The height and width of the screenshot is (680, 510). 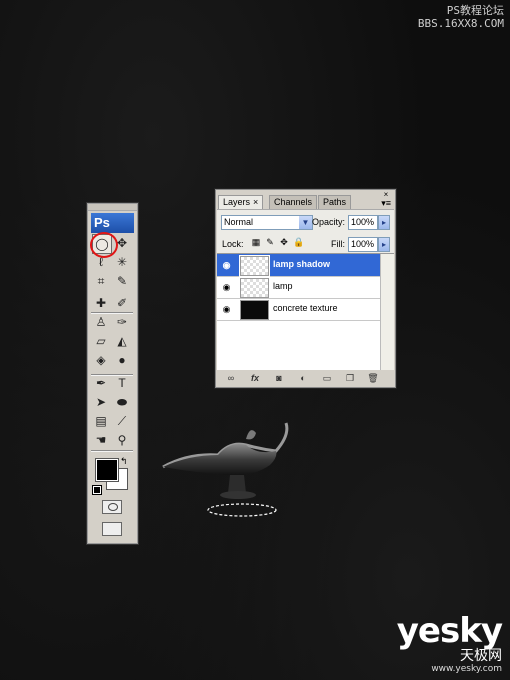 I want to click on tab-layers: Layers ×, so click(x=241, y=202).